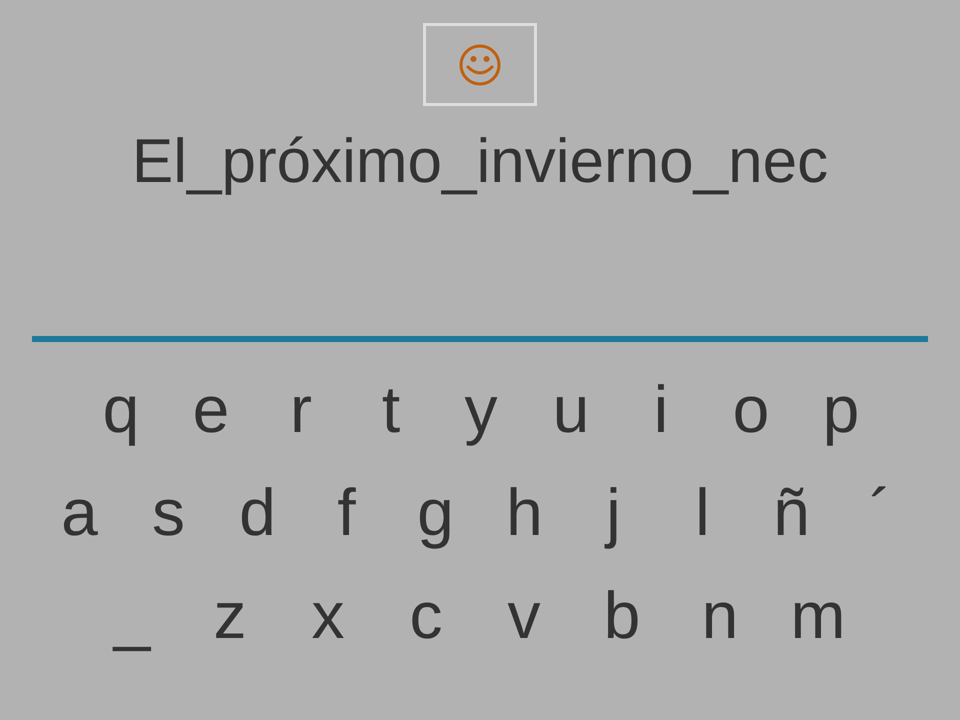  What do you see at coordinates (524, 511) in the screenshot?
I see `letter-key: h` at bounding box center [524, 511].